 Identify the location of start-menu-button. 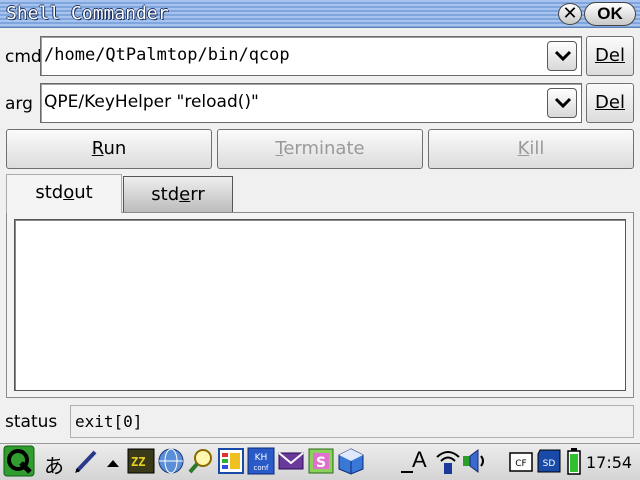
(19, 461).